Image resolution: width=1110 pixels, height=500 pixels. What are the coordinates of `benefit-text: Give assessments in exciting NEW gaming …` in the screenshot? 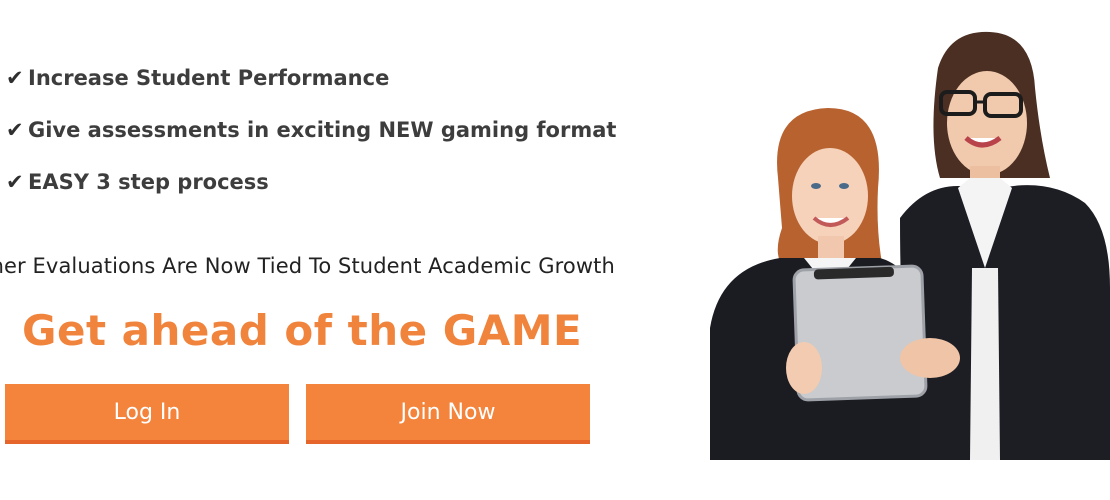 It's located at (322, 130).